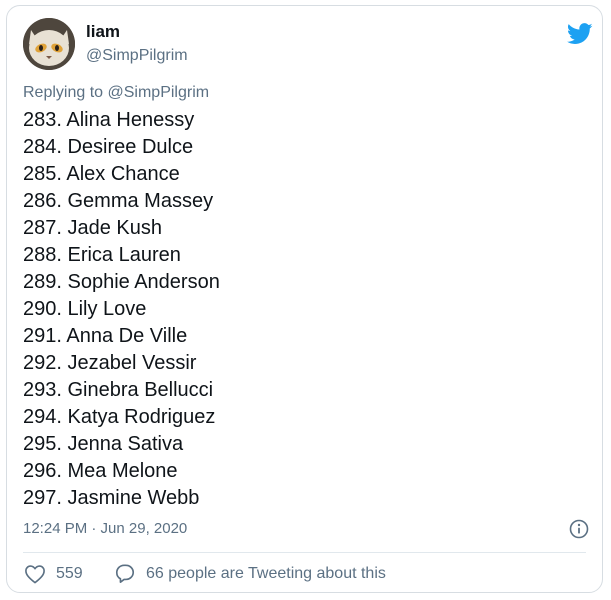 The image size is (611, 600). What do you see at coordinates (103, 32) in the screenshot?
I see `user-display-name: liam` at bounding box center [103, 32].